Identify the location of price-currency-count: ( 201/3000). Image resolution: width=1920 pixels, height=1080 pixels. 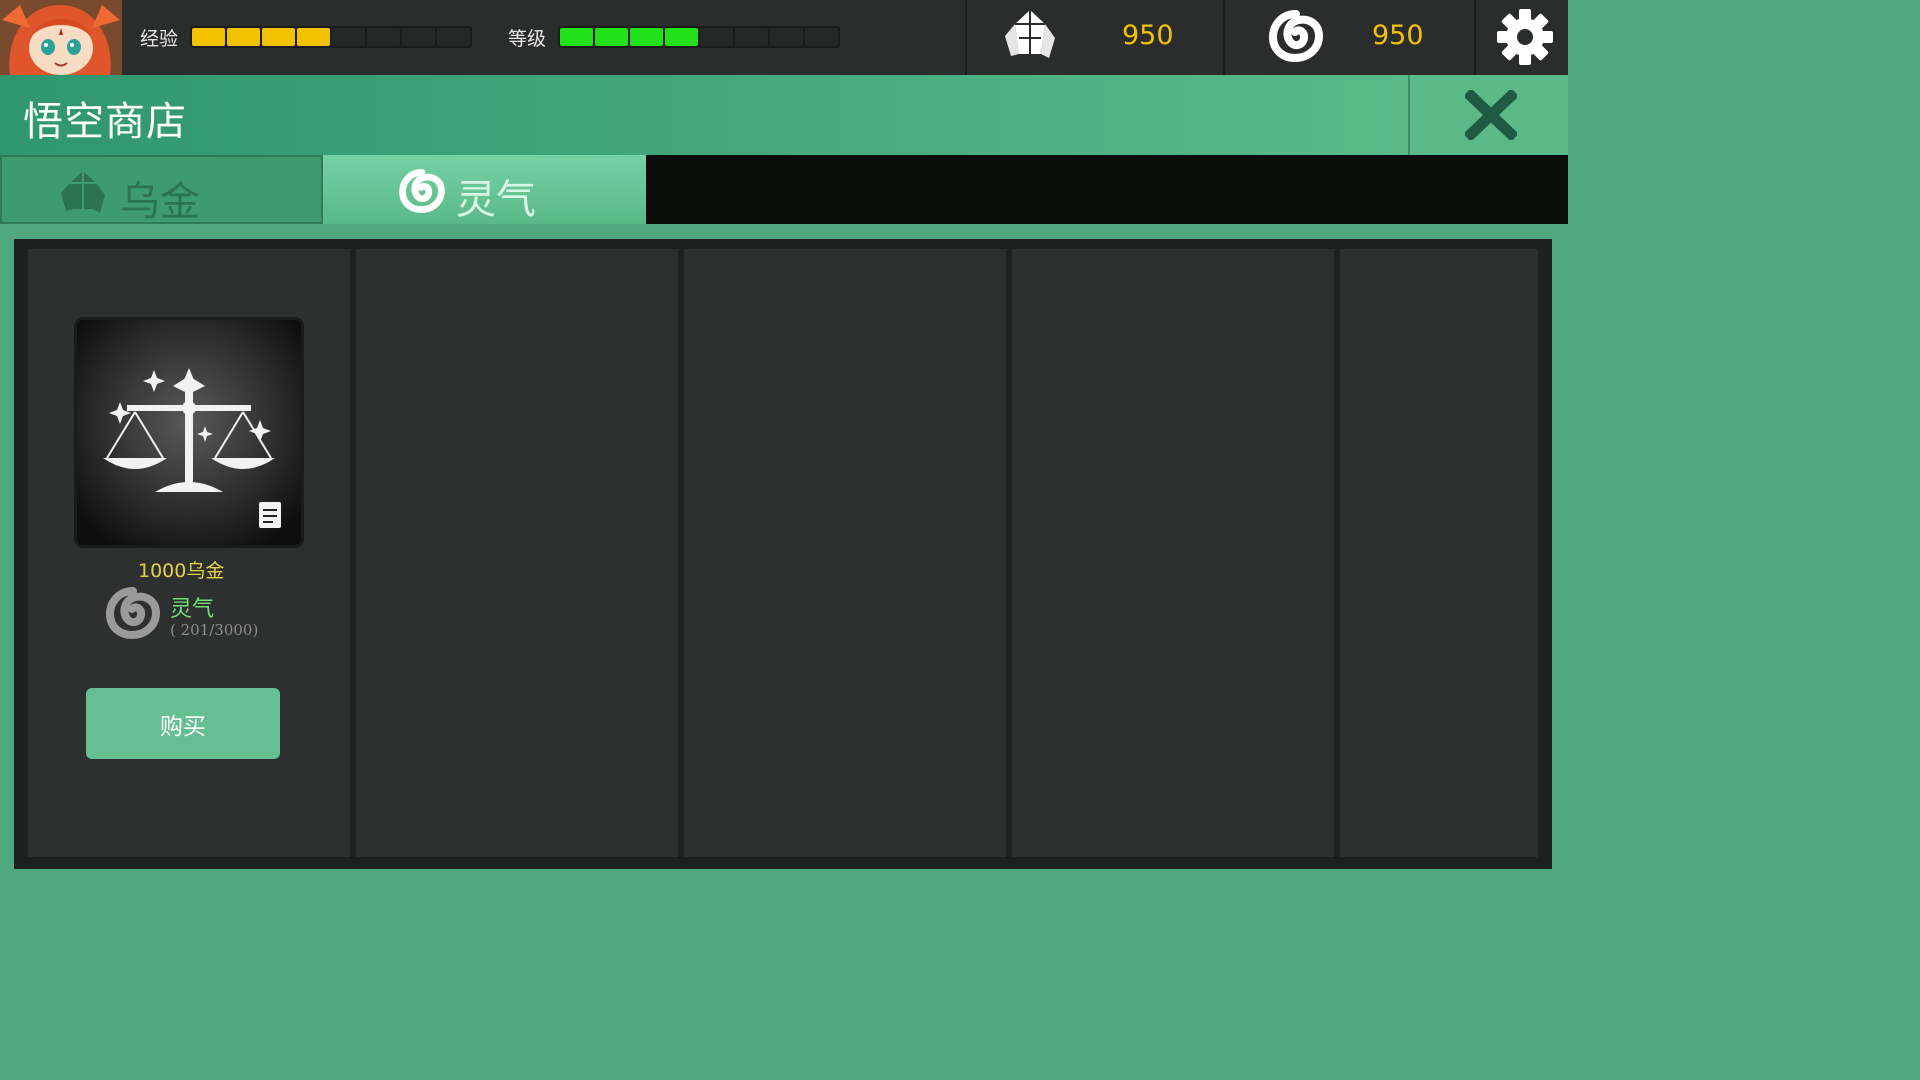
(214, 630).